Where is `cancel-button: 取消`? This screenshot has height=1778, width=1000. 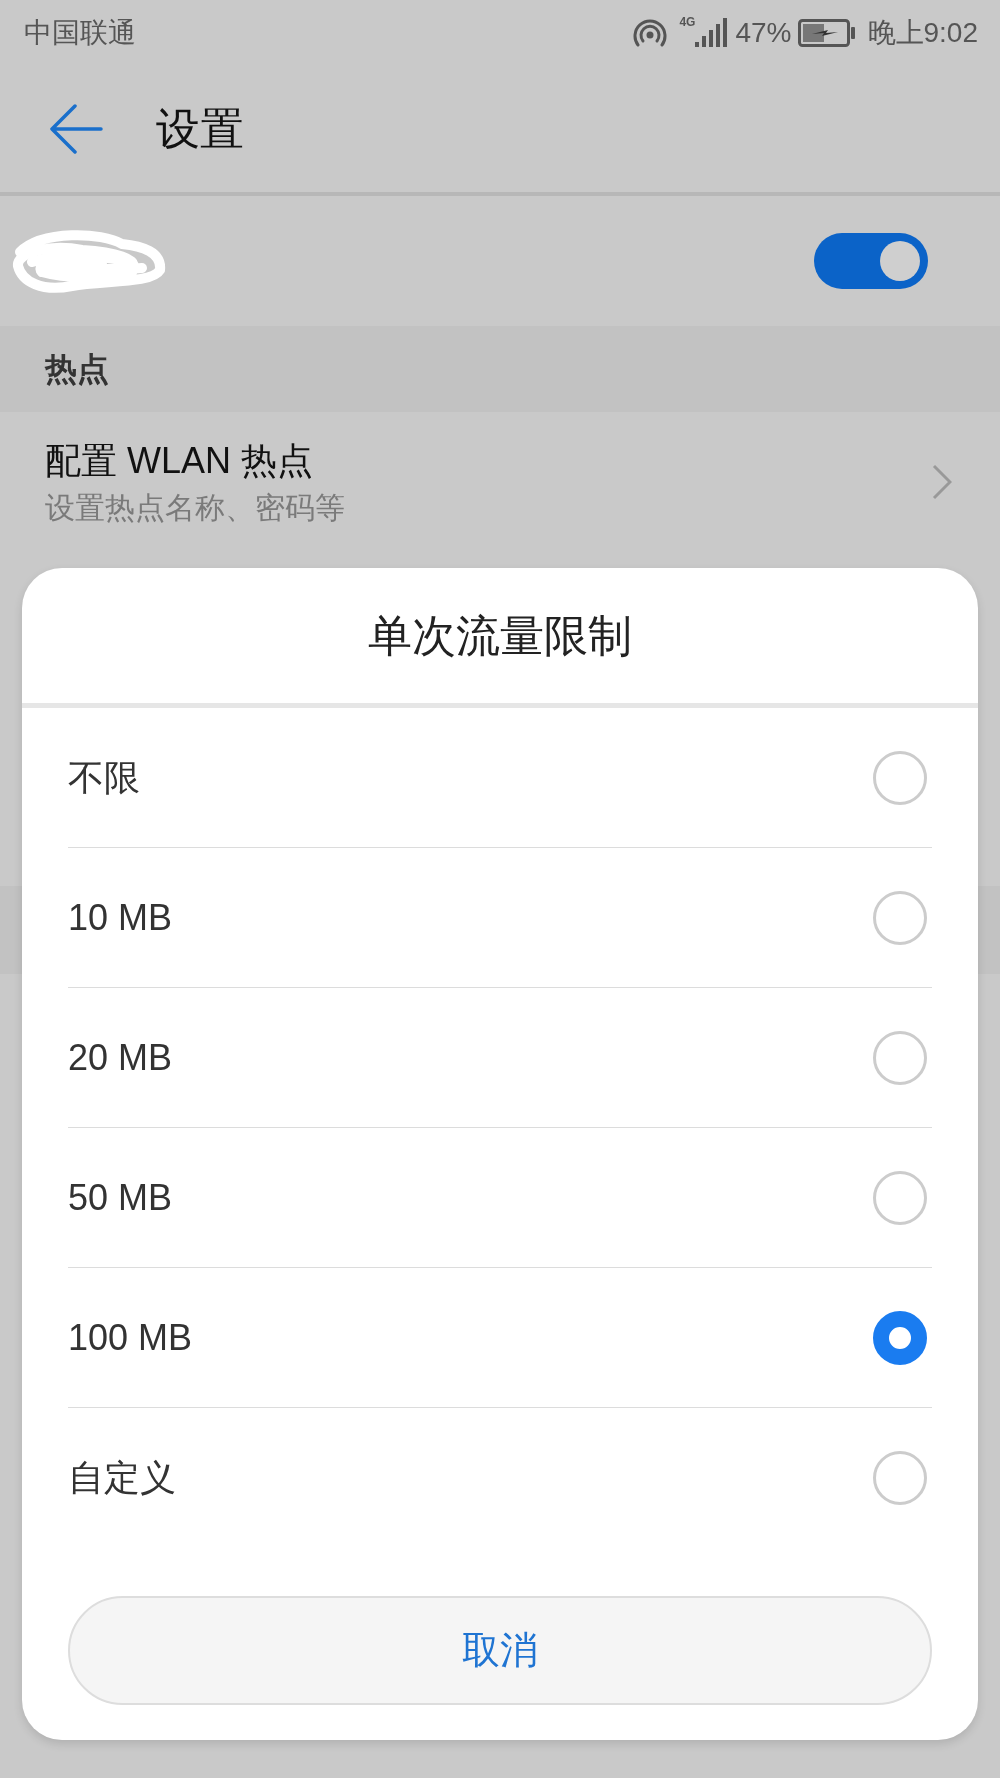 cancel-button: 取消 is located at coordinates (500, 1650).